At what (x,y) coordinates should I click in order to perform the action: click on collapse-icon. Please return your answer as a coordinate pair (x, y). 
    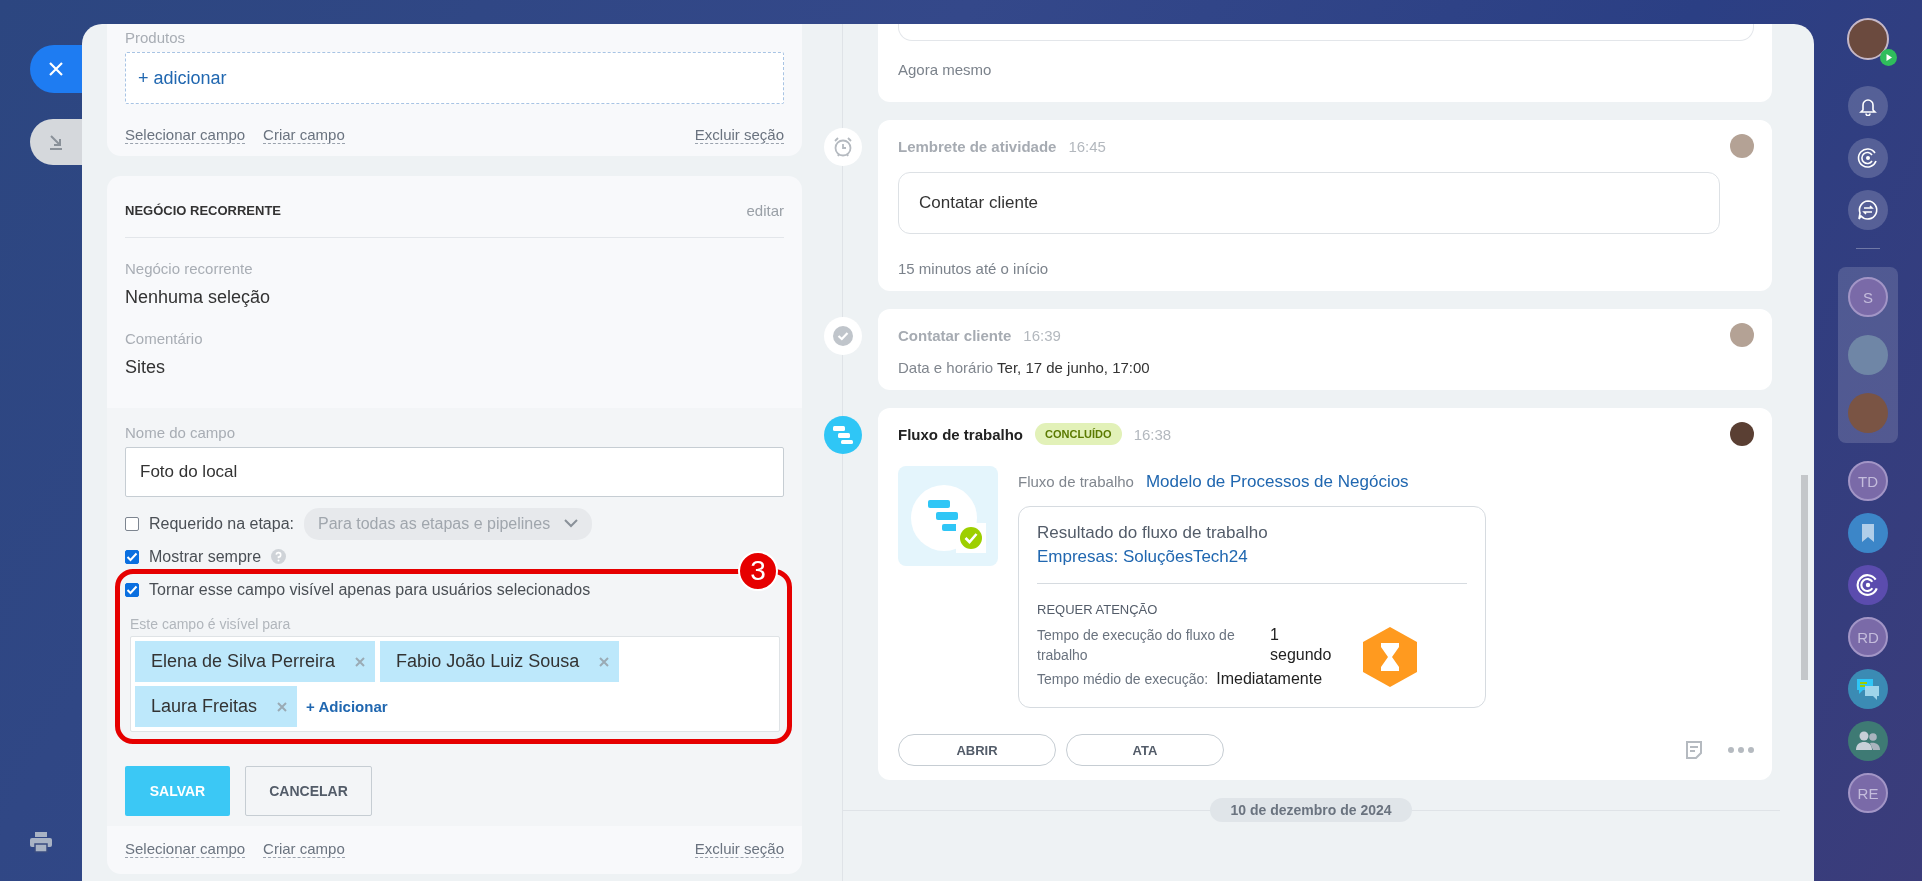
    Looking at the image, I should click on (56, 142).